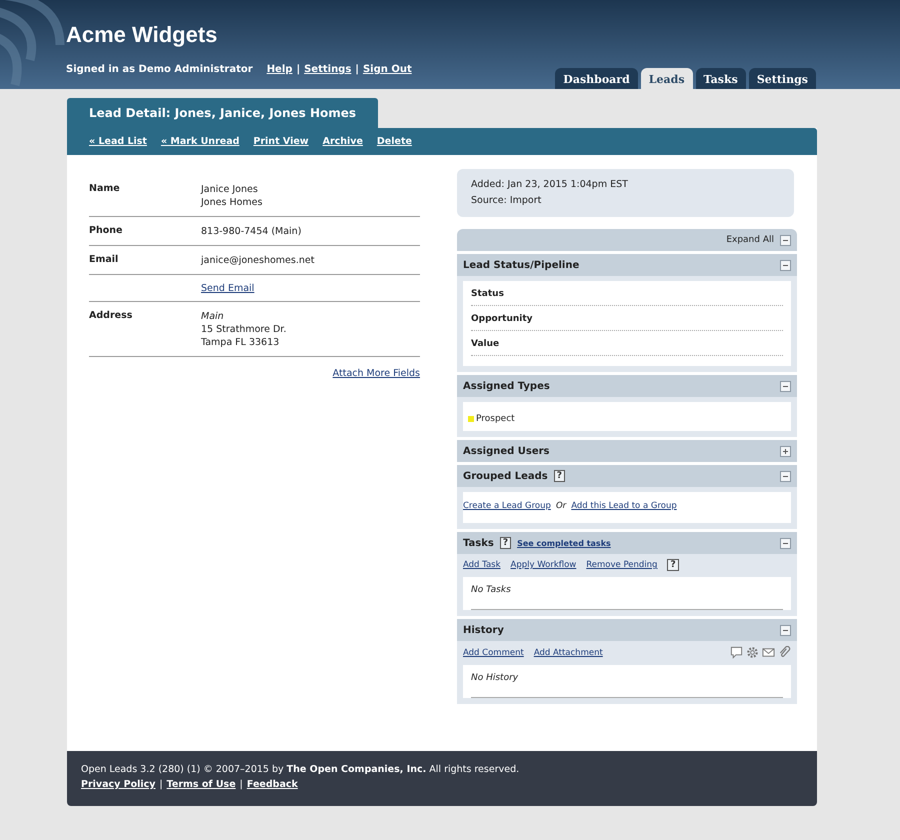 Image resolution: width=900 pixels, height=840 pixels. Describe the element at coordinates (231, 202) in the screenshot. I see `field-value: Jones Homes` at that location.